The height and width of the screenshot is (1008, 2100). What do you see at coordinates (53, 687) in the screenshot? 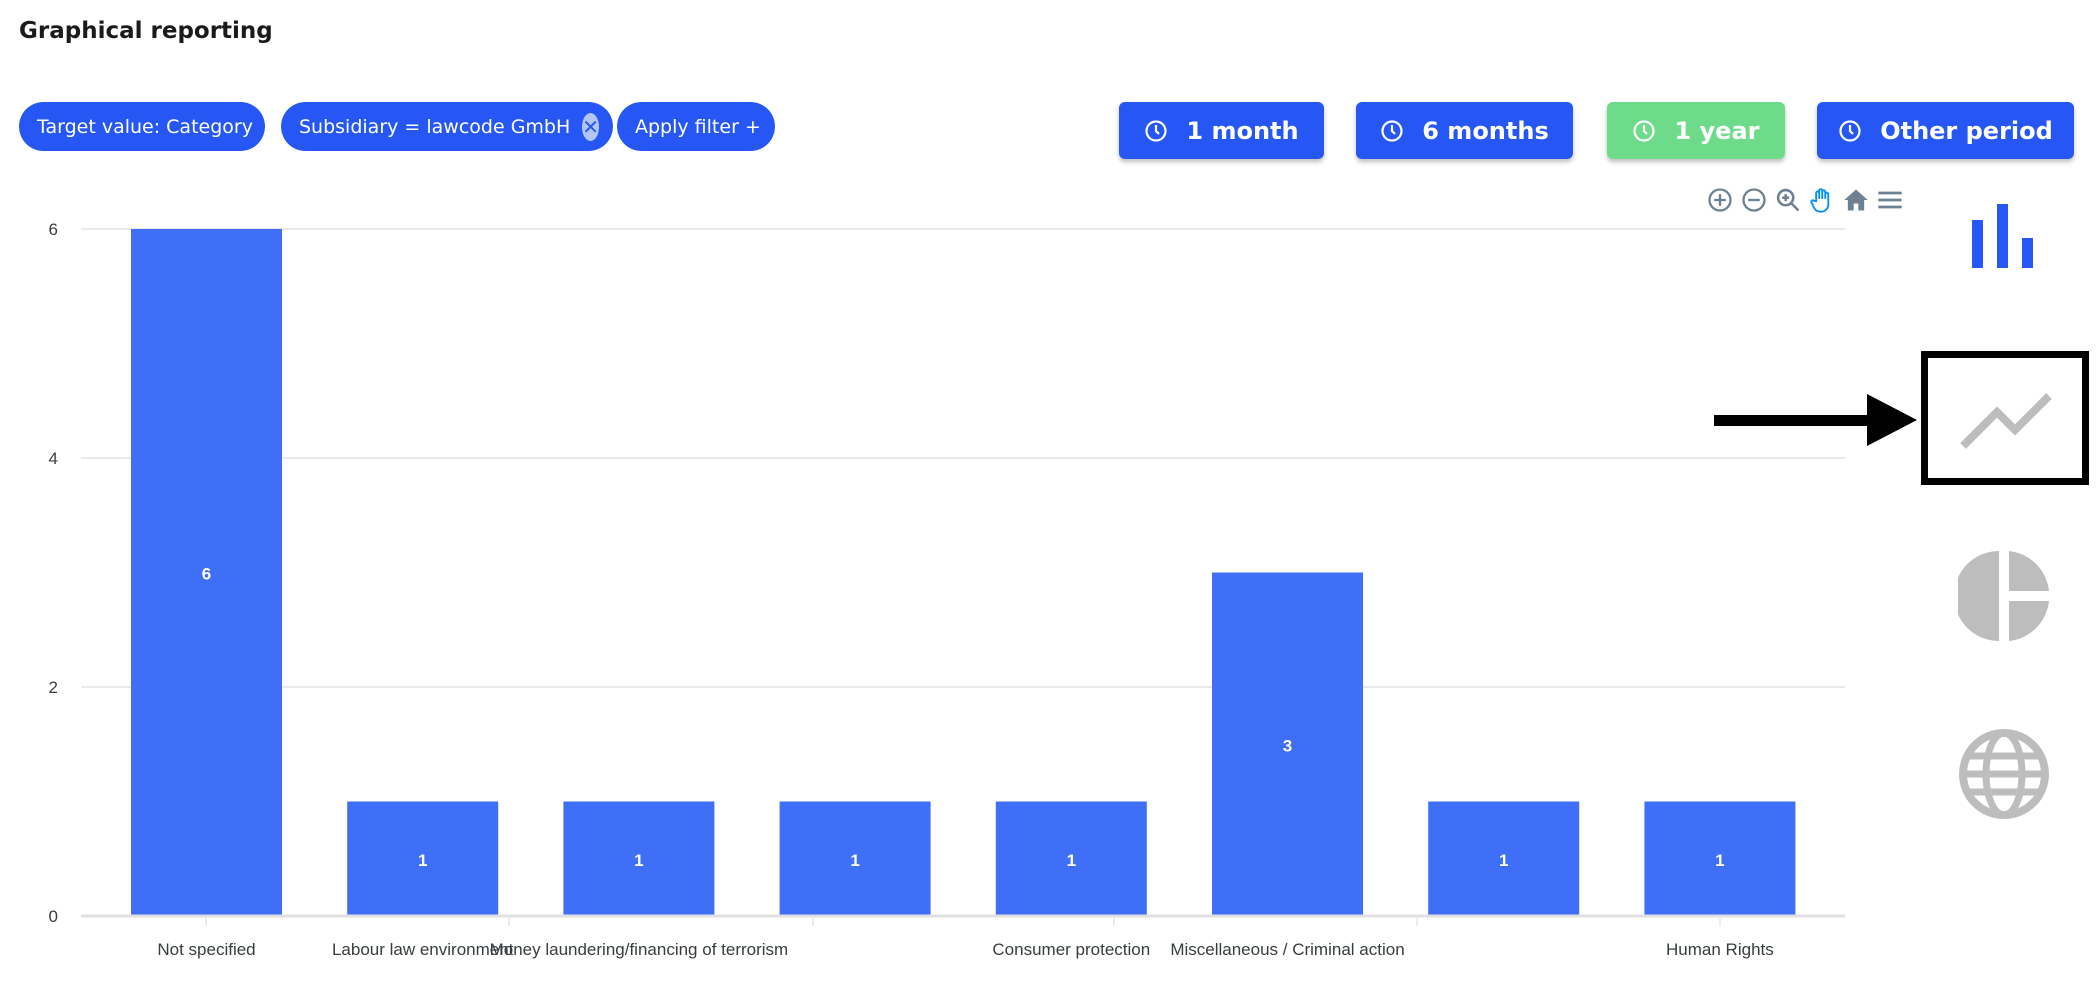
I see `y-tick-label: 2` at bounding box center [53, 687].